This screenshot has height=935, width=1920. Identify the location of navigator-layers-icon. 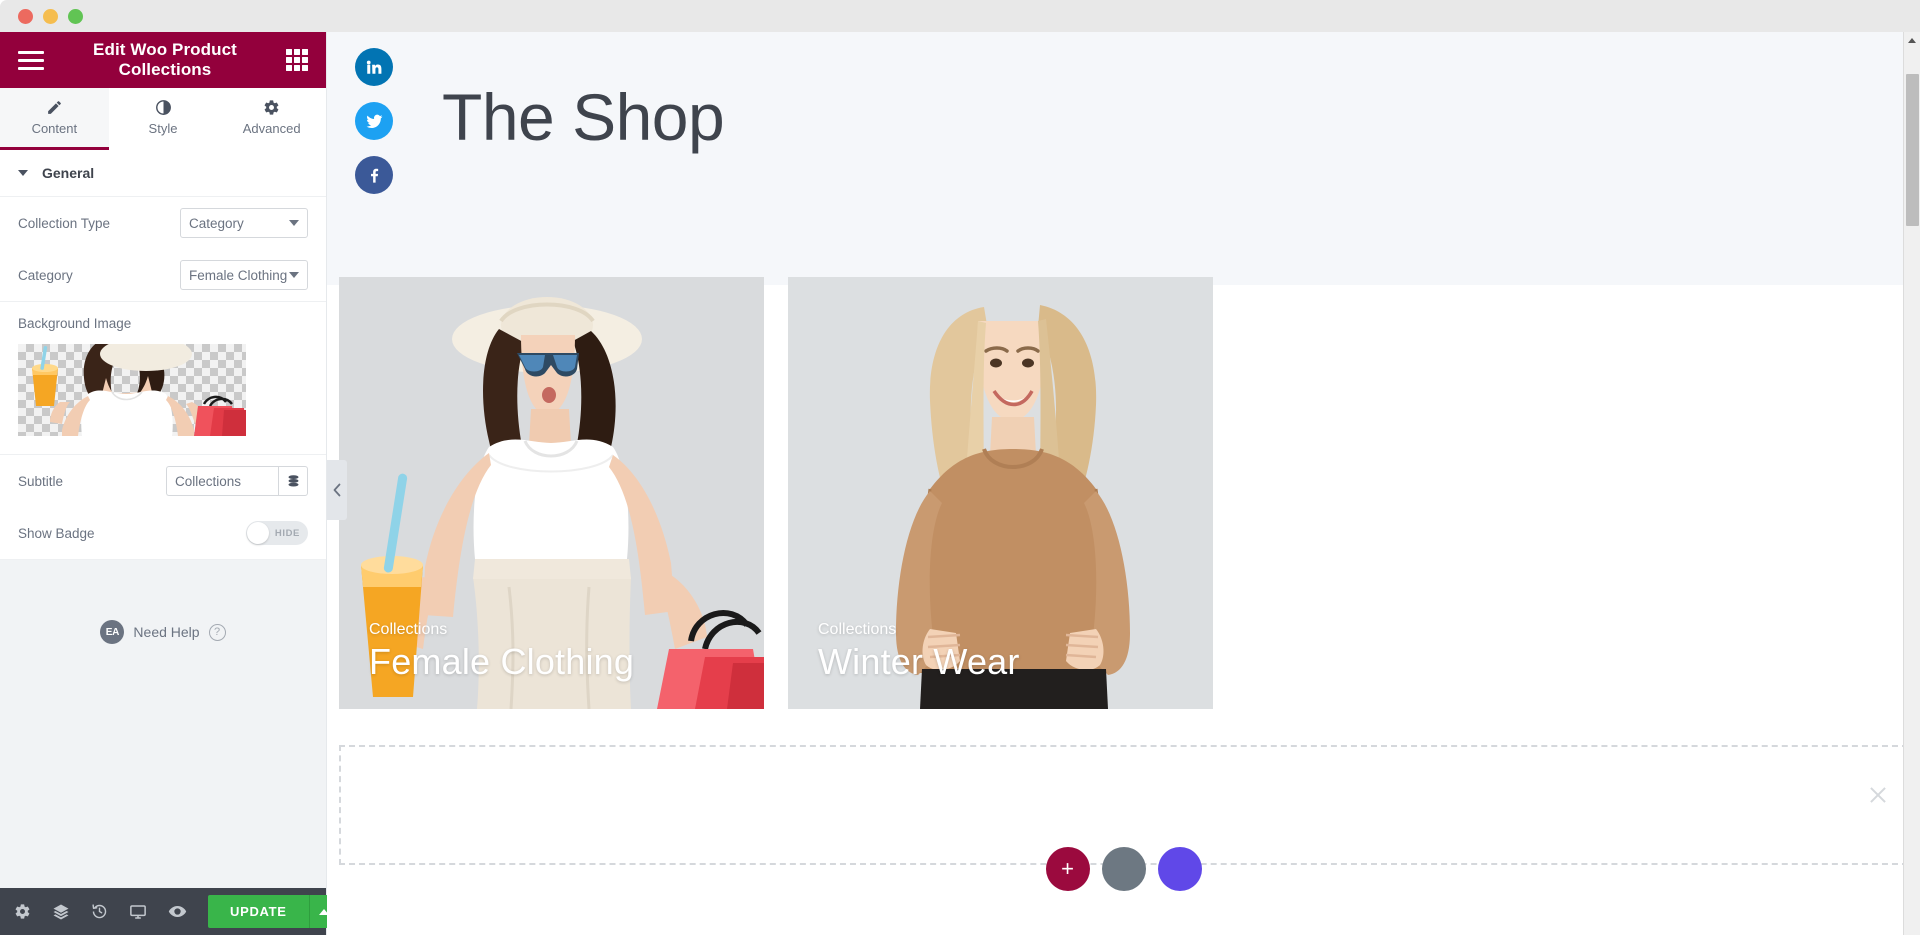
(61, 912).